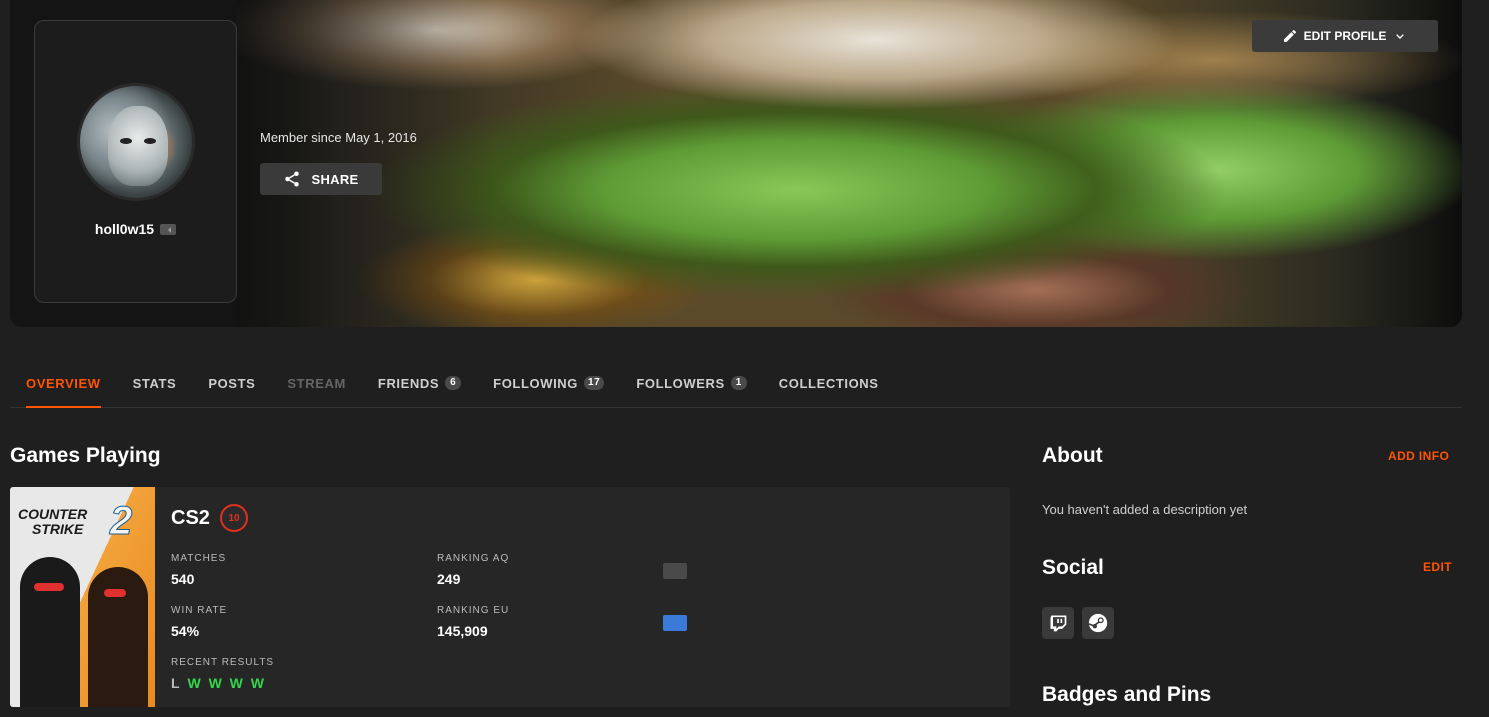 Image resolution: width=1489 pixels, height=717 pixels. I want to click on avatar, so click(136, 142).